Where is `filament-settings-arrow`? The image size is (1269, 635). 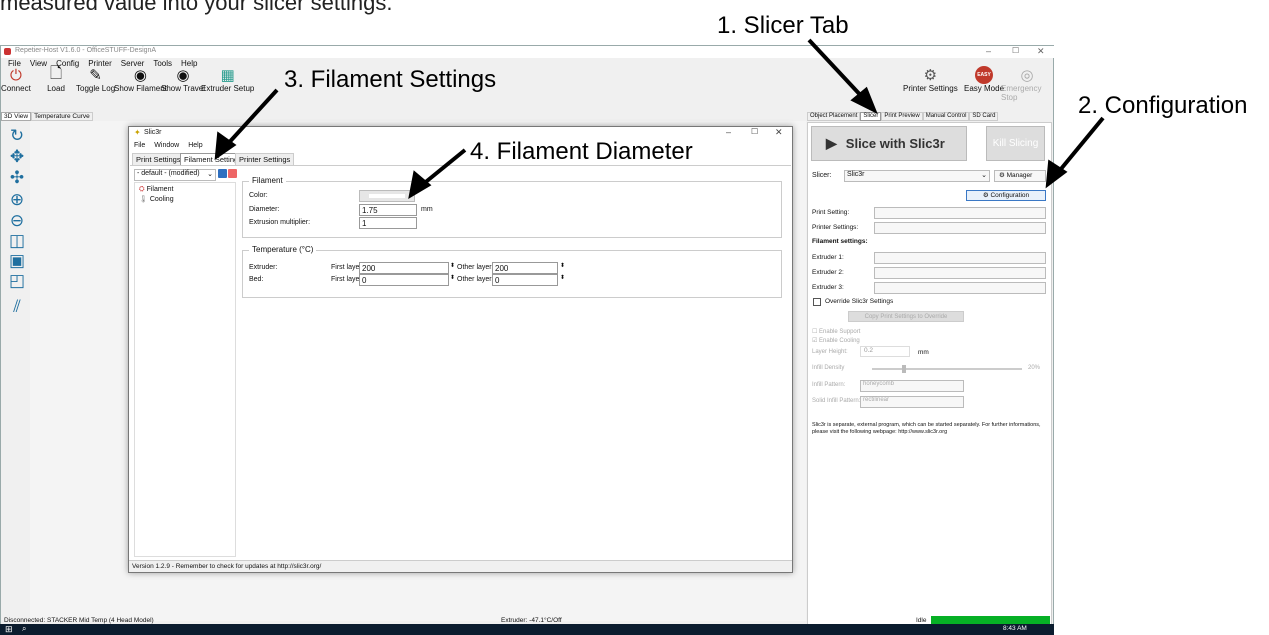
filament-settings-arrow is located at coordinates (251, 118).